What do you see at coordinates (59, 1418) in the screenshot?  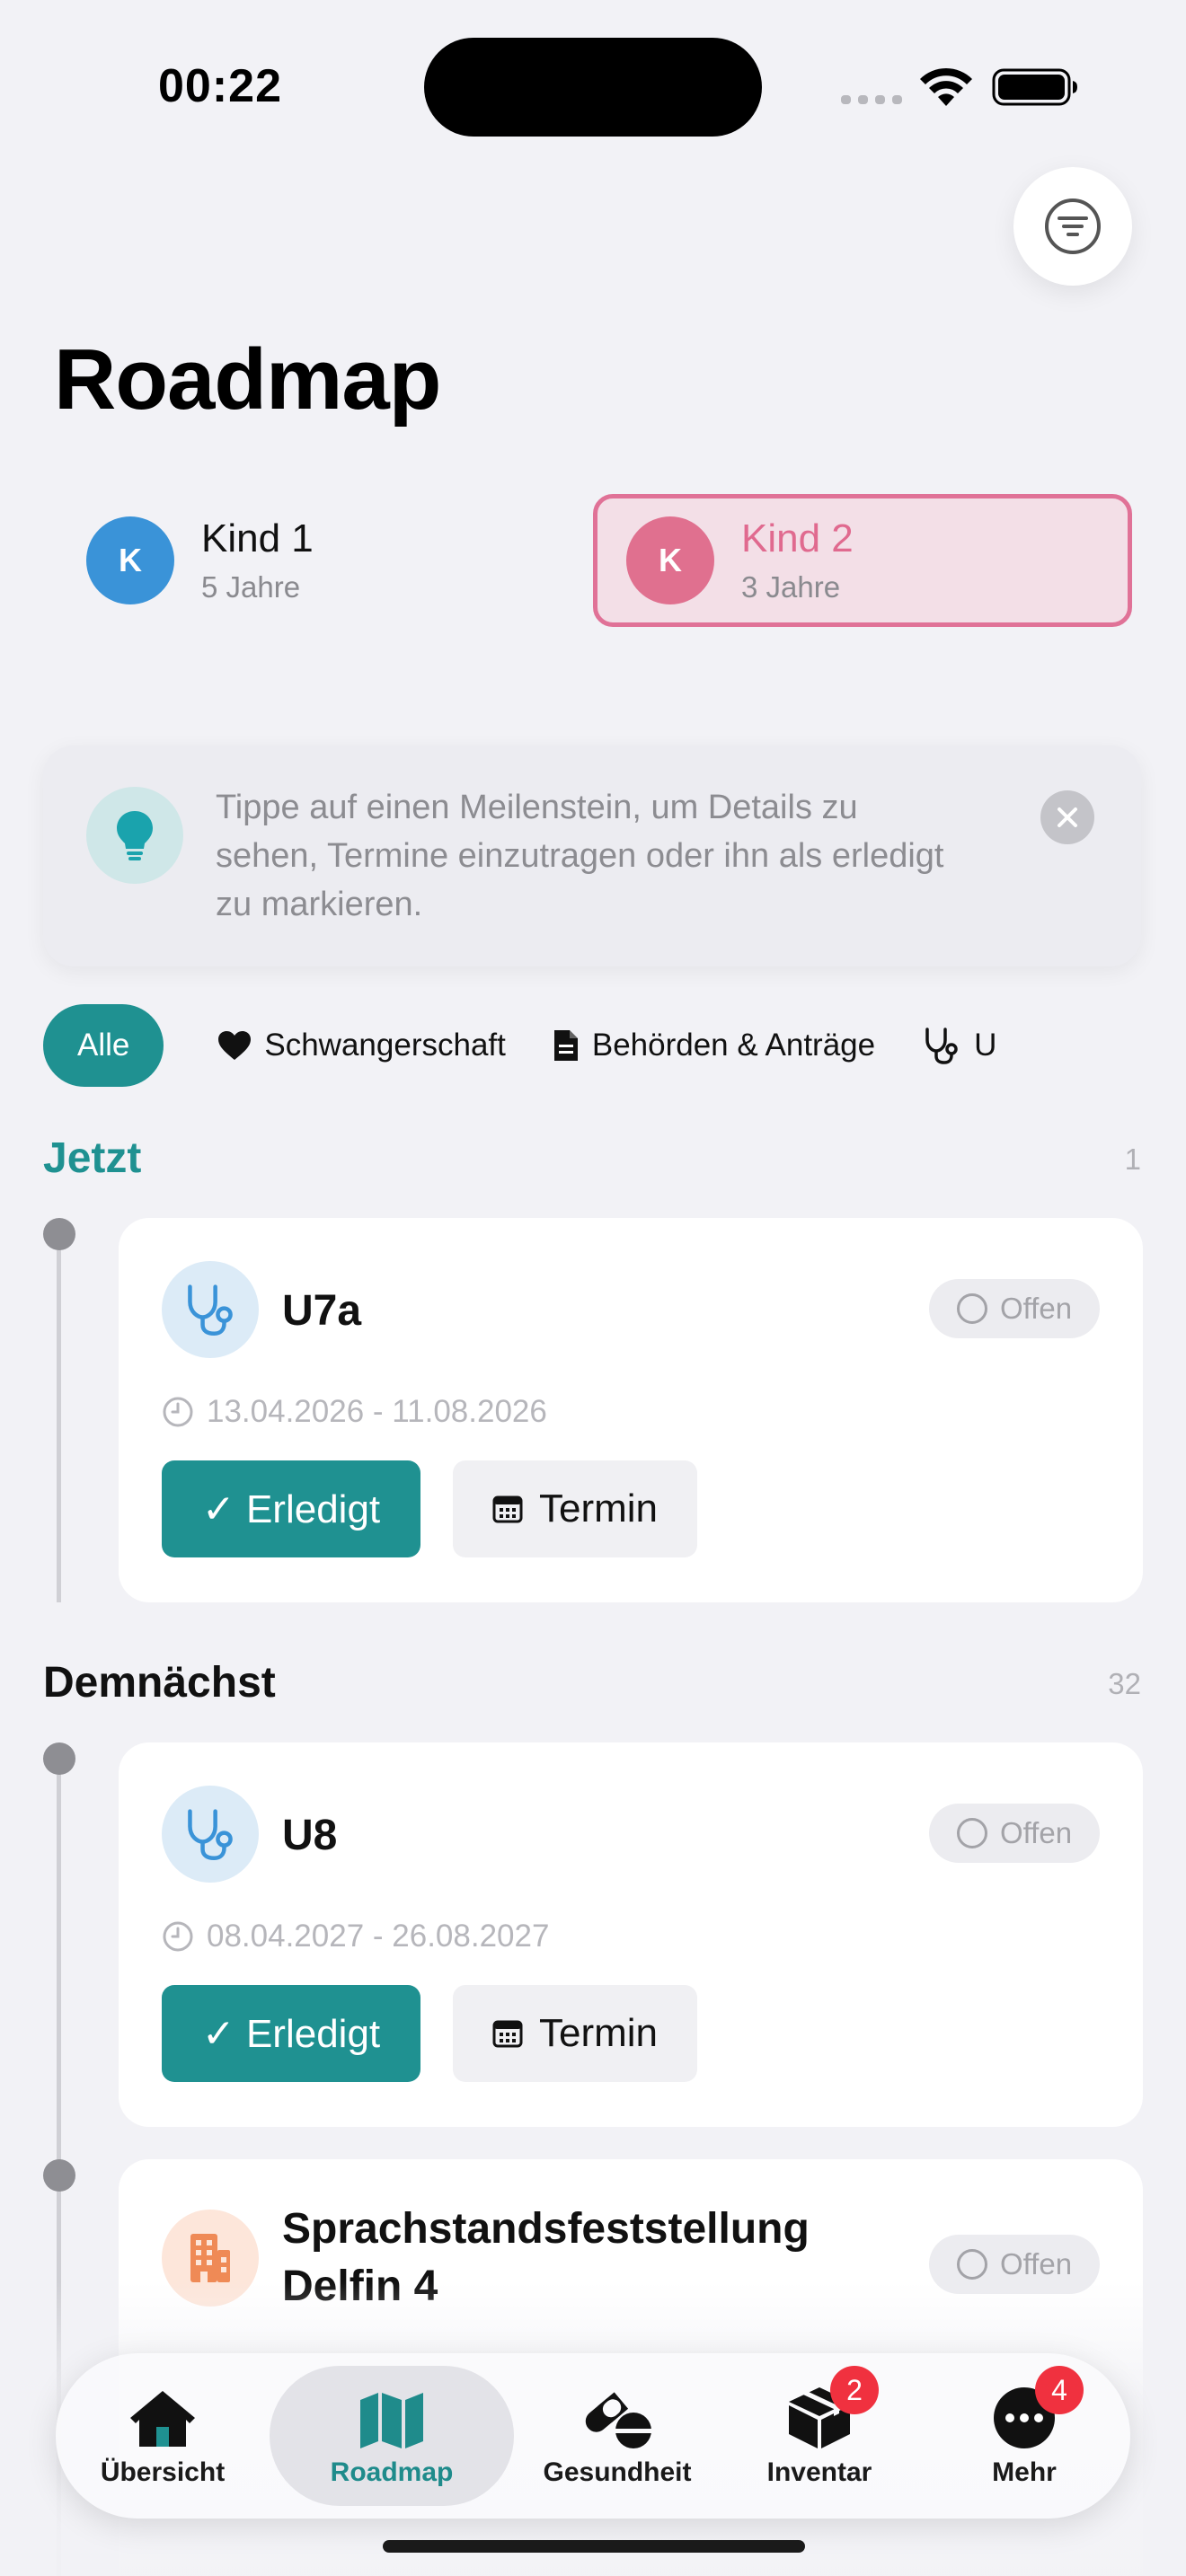 I see `timeline-line` at bounding box center [59, 1418].